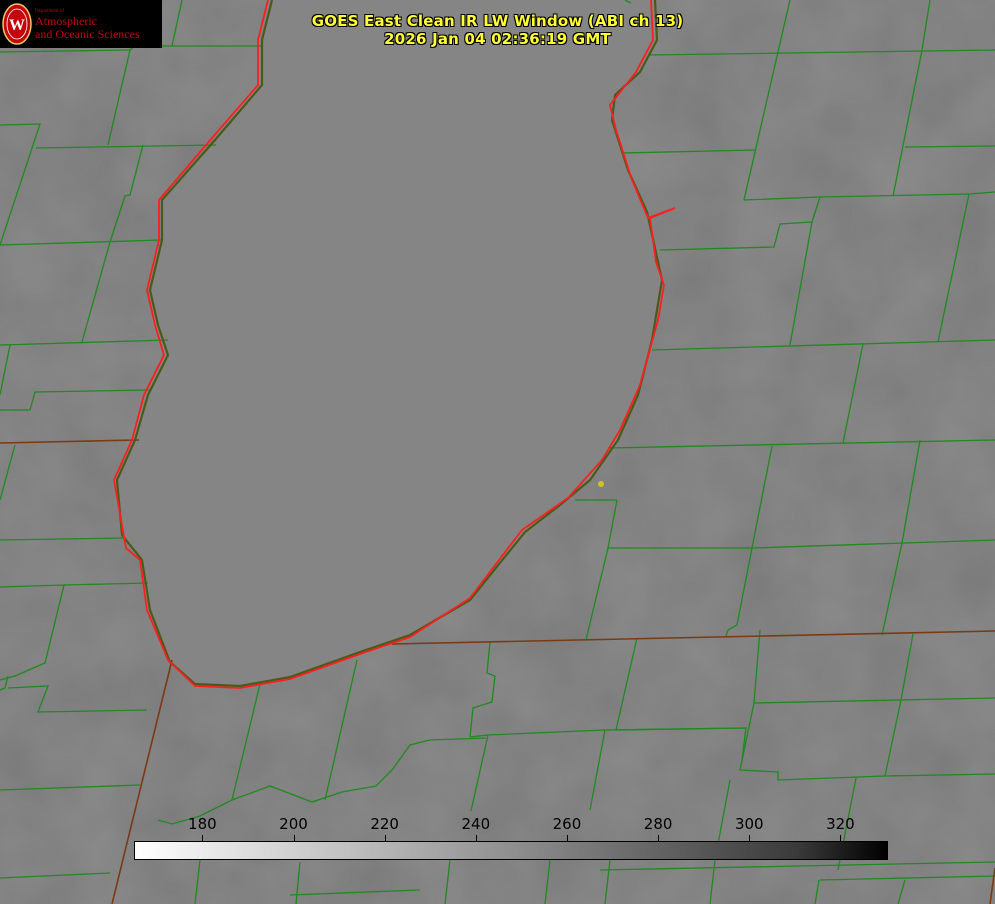 The height and width of the screenshot is (904, 995). What do you see at coordinates (840, 824) in the screenshot?
I see `colorbar-tick-label: 320` at bounding box center [840, 824].